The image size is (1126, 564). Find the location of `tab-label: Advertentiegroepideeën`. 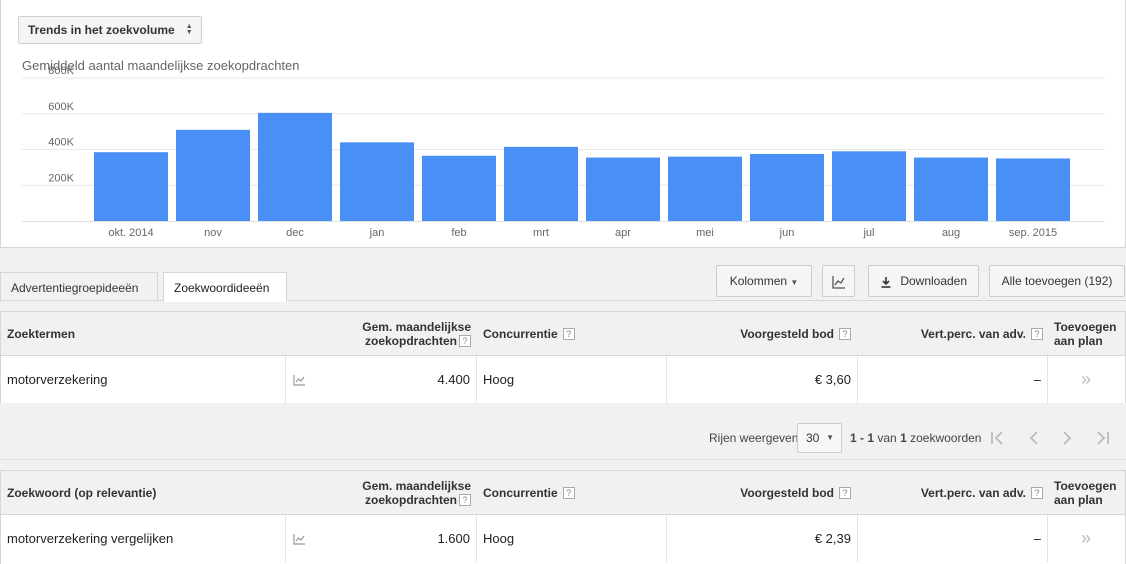

tab-label: Advertentiegroepideeën is located at coordinates (75, 288).